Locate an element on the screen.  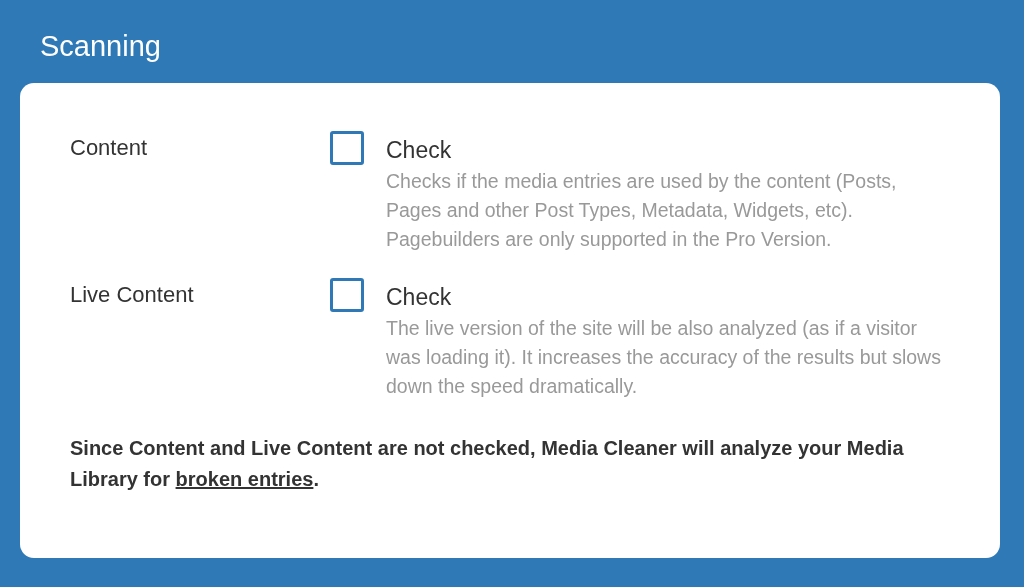
section-title: Scanning is located at coordinates (100, 46).